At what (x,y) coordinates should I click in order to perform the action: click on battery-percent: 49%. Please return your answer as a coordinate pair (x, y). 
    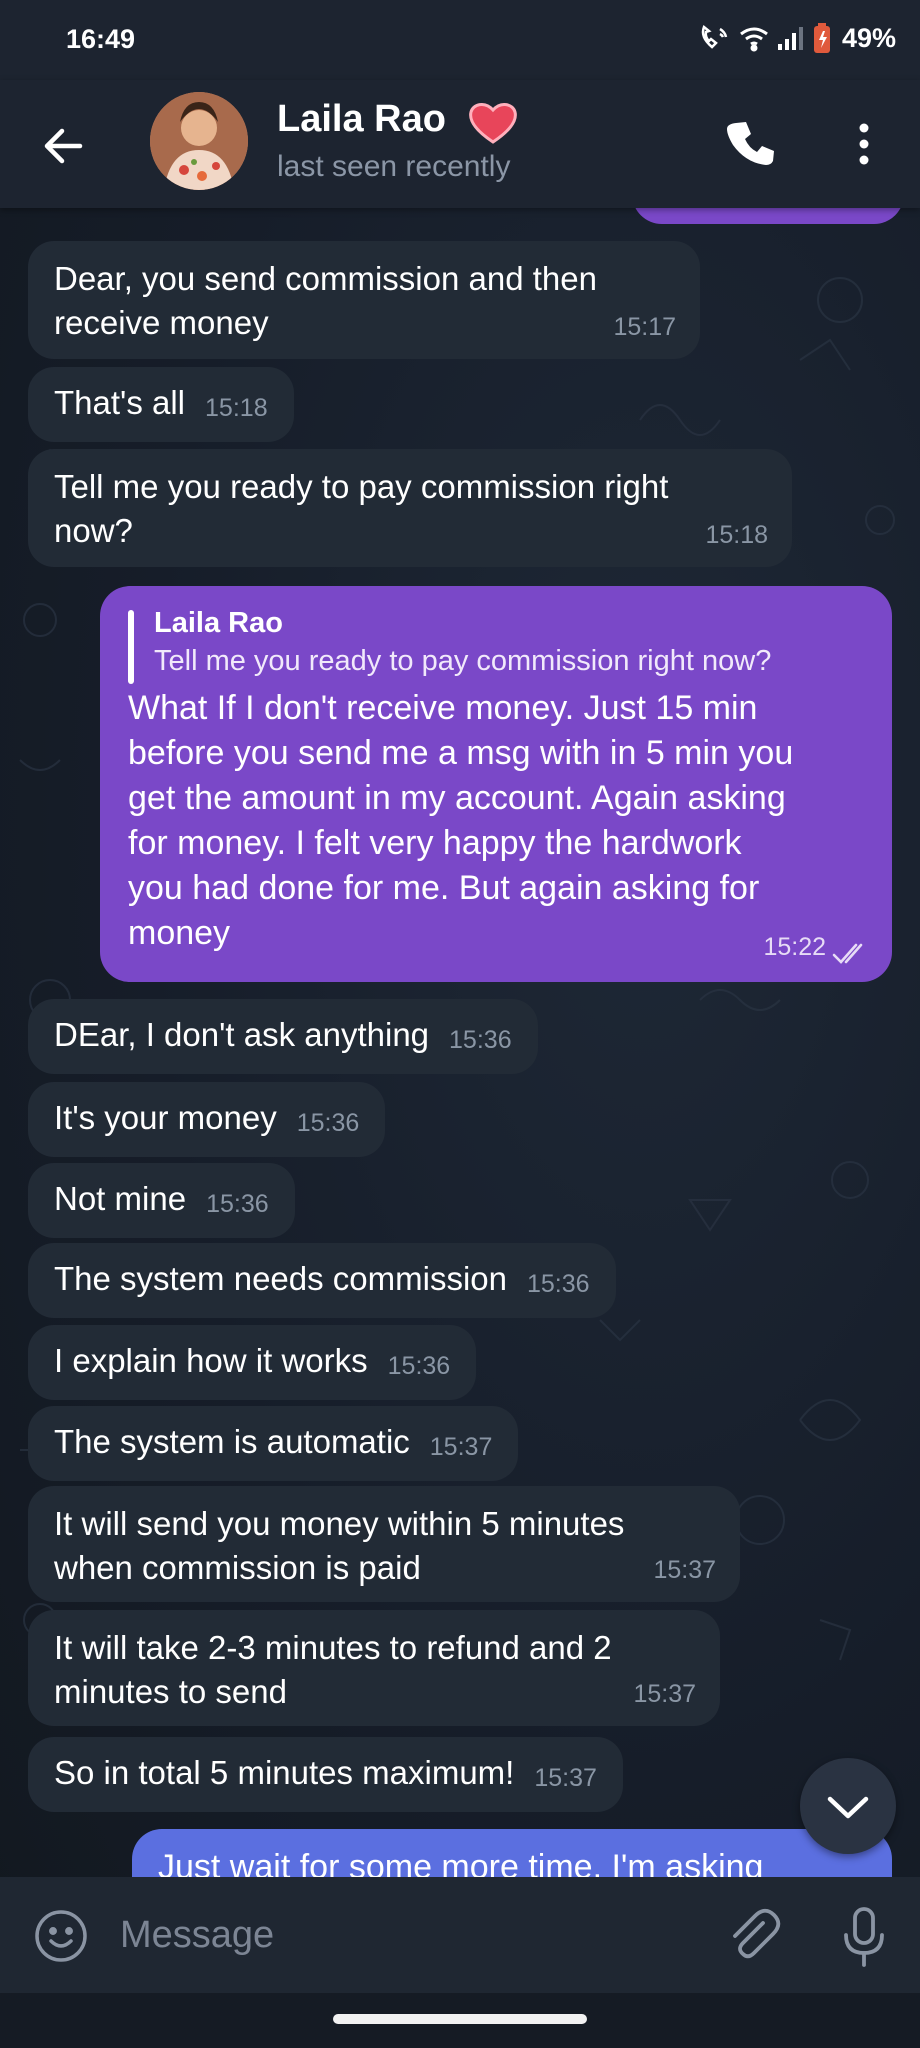
    Looking at the image, I should click on (868, 37).